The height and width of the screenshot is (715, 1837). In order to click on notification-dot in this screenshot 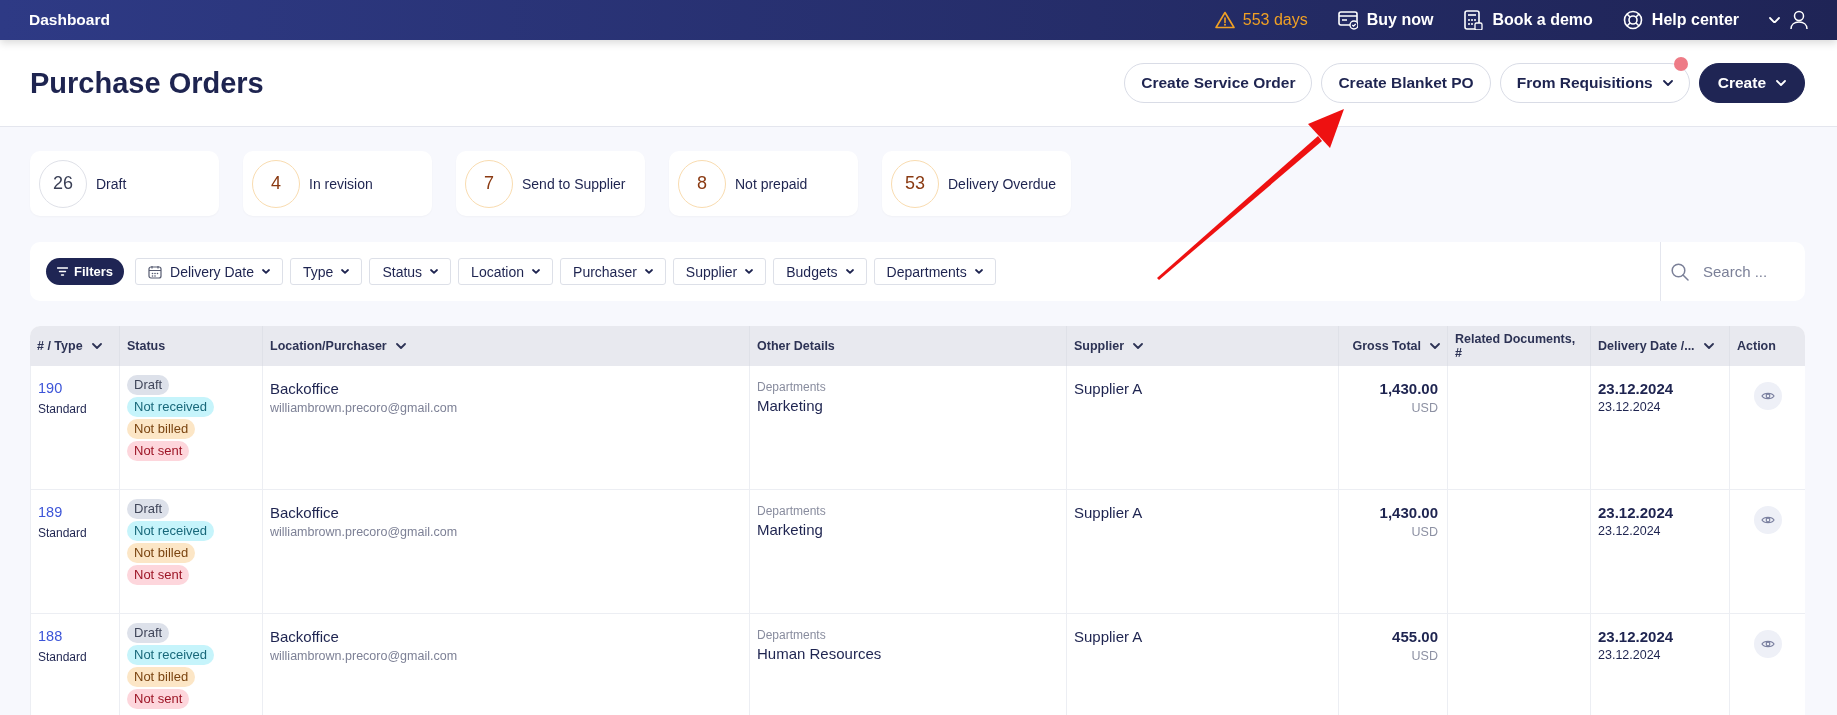, I will do `click(1680, 64)`.